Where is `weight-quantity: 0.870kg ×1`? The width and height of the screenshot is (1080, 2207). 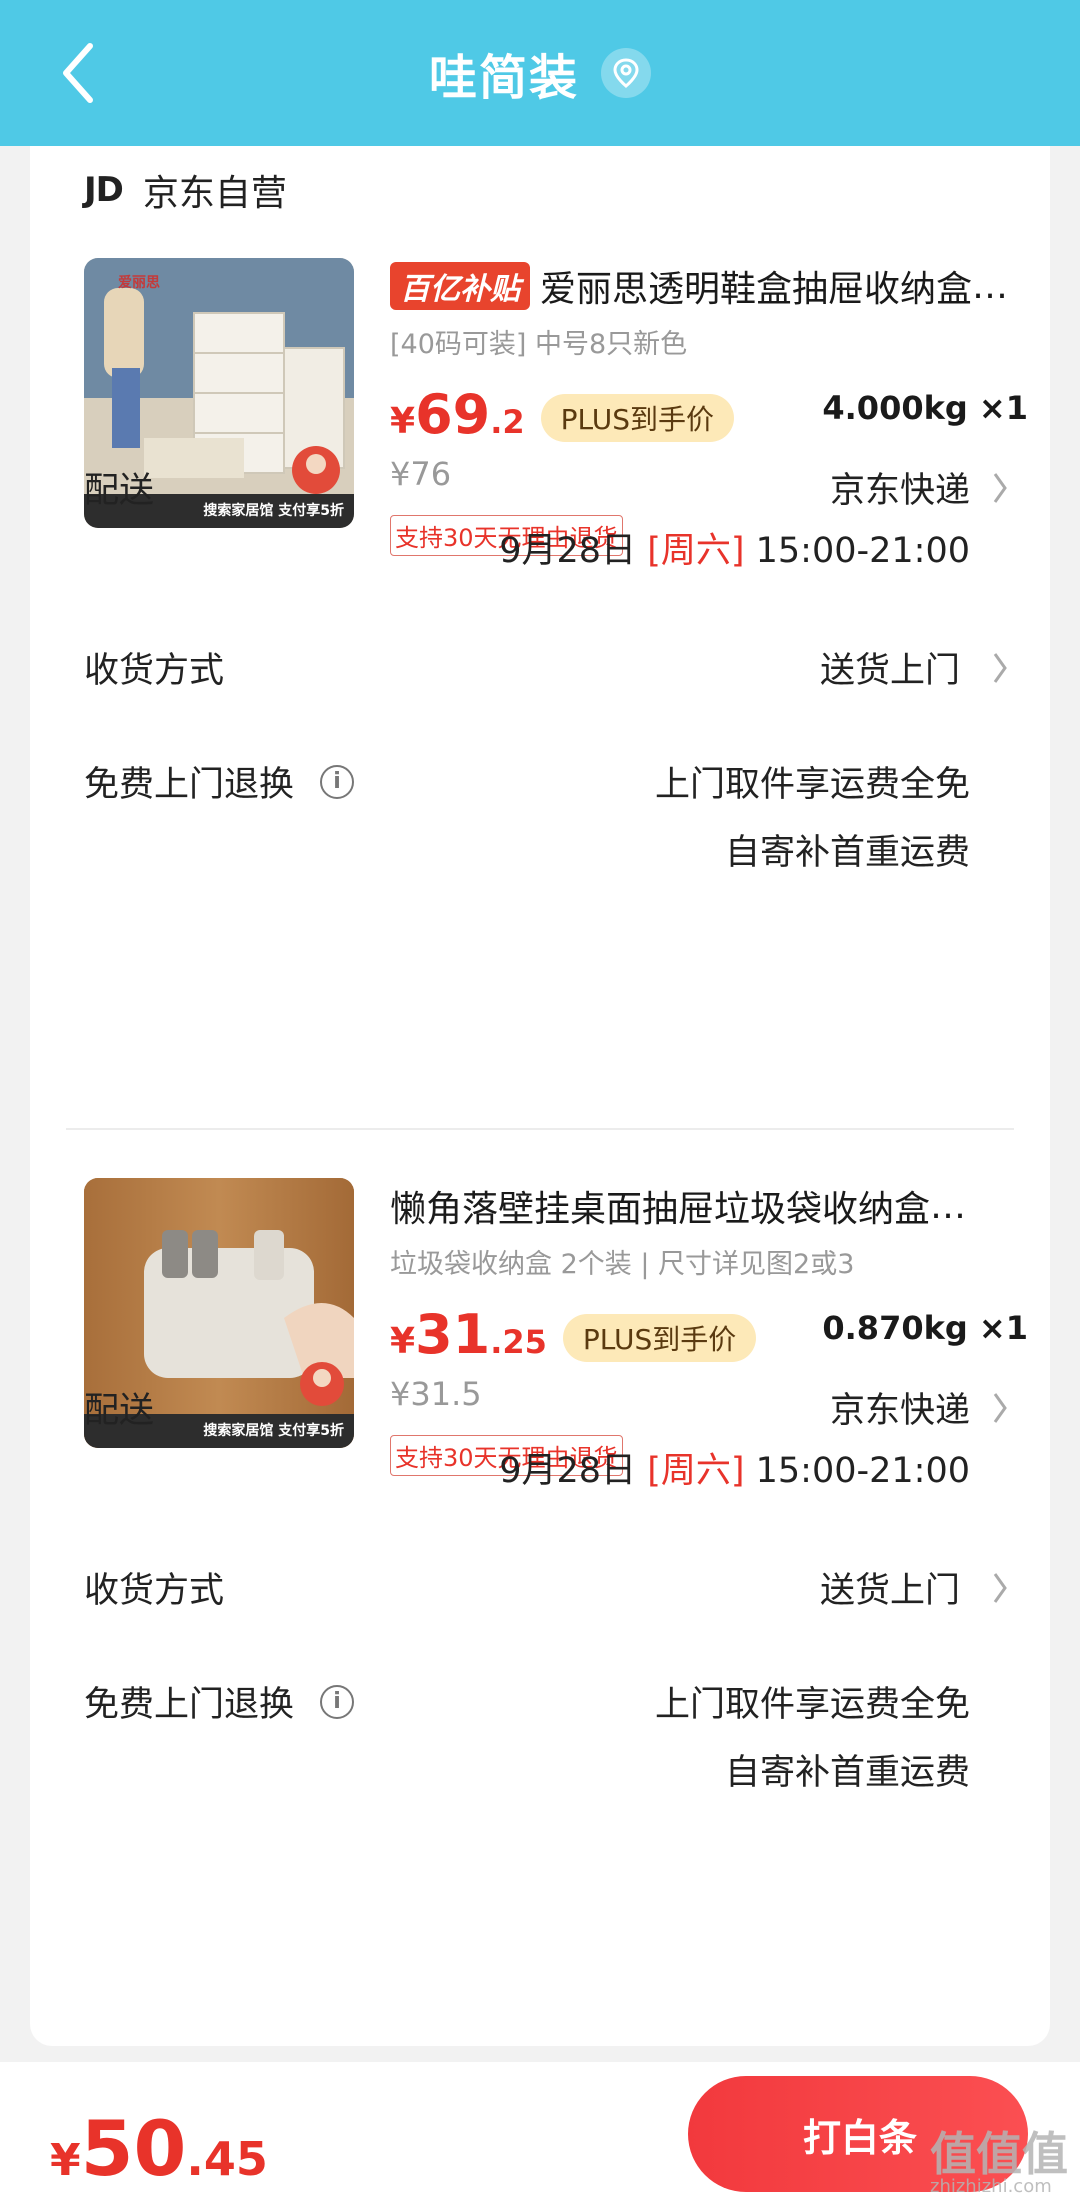
weight-quantity: 0.870kg ×1 is located at coordinates (925, 1328).